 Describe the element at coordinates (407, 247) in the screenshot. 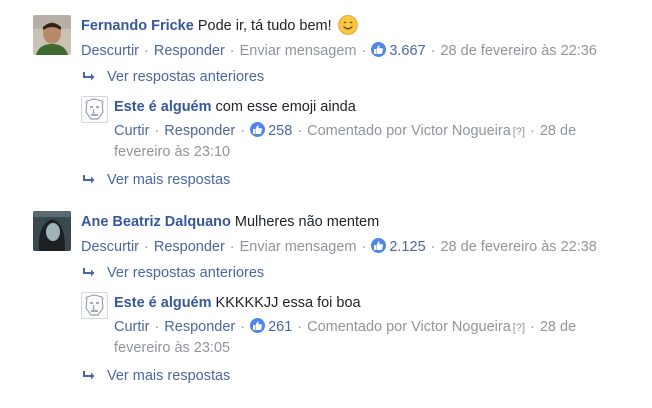

I see `like-count: 2.125` at that location.